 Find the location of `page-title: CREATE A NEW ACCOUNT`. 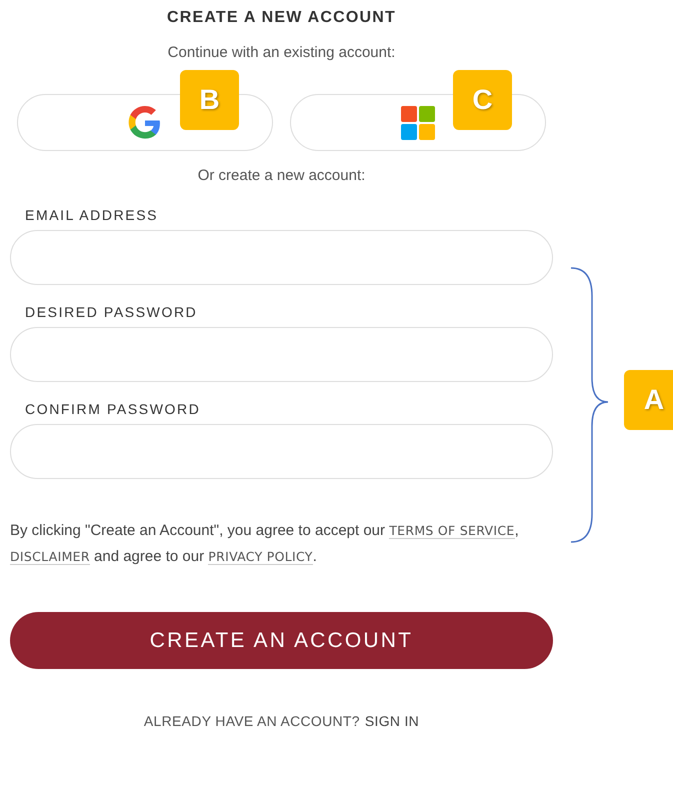

page-title: CREATE A NEW ACCOUNT is located at coordinates (282, 18).